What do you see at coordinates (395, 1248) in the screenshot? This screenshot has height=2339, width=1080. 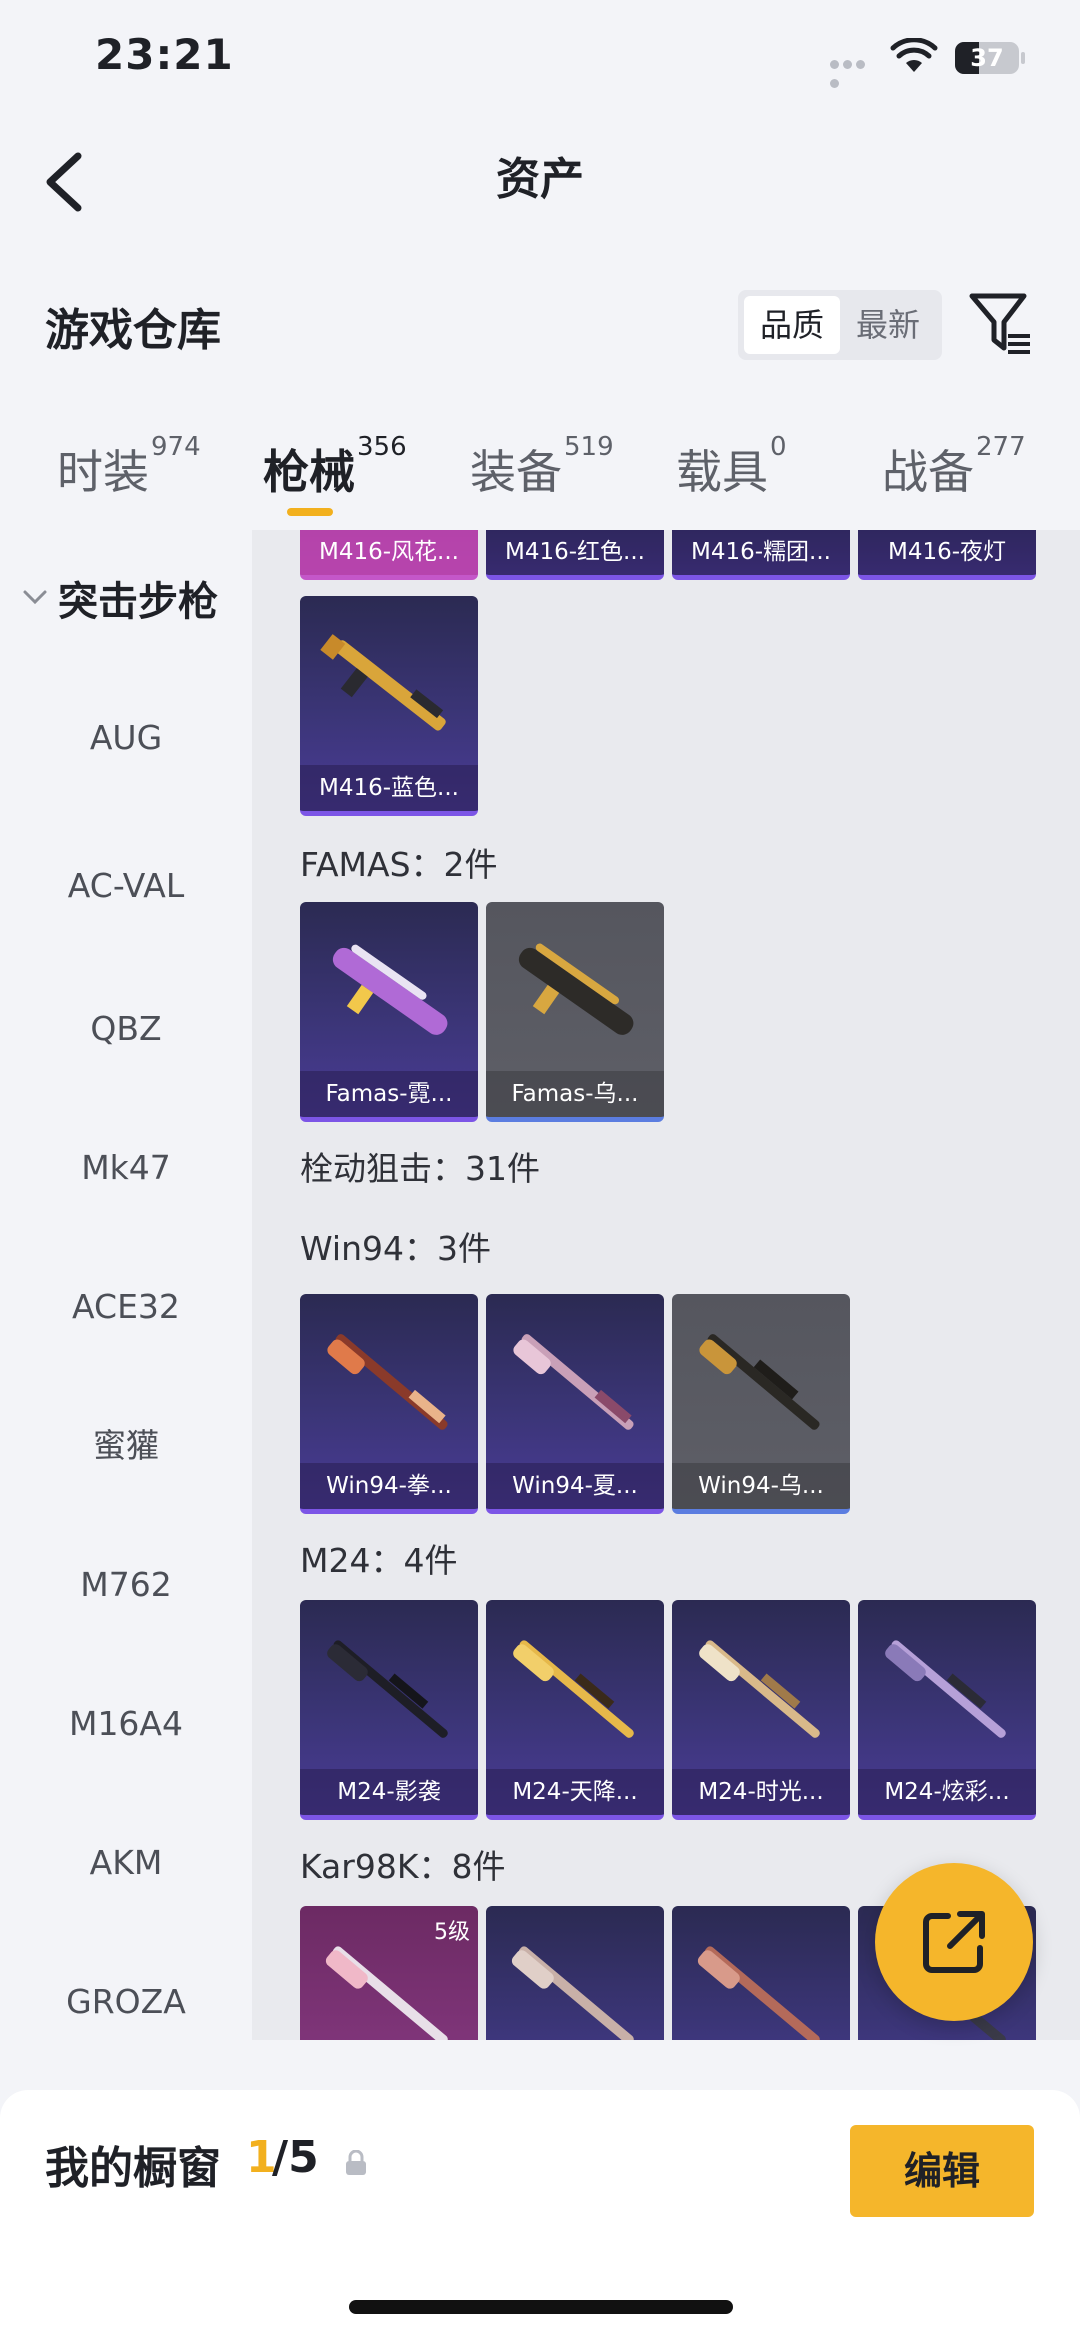 I see `group-title-win94: Win94：3件` at bounding box center [395, 1248].